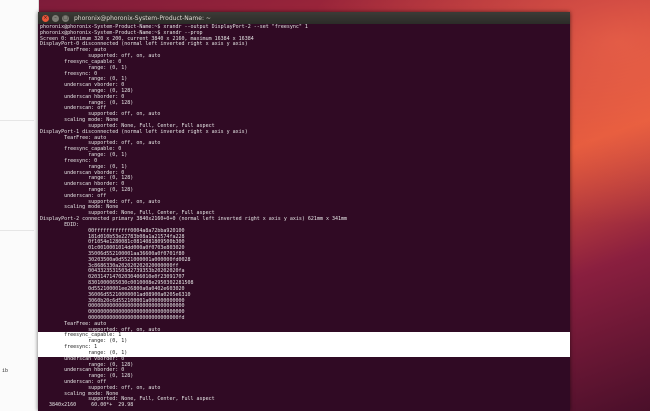 This screenshot has height=411, width=650. What do you see at coordinates (55, 18) in the screenshot?
I see `minimize-icon: –` at bounding box center [55, 18].